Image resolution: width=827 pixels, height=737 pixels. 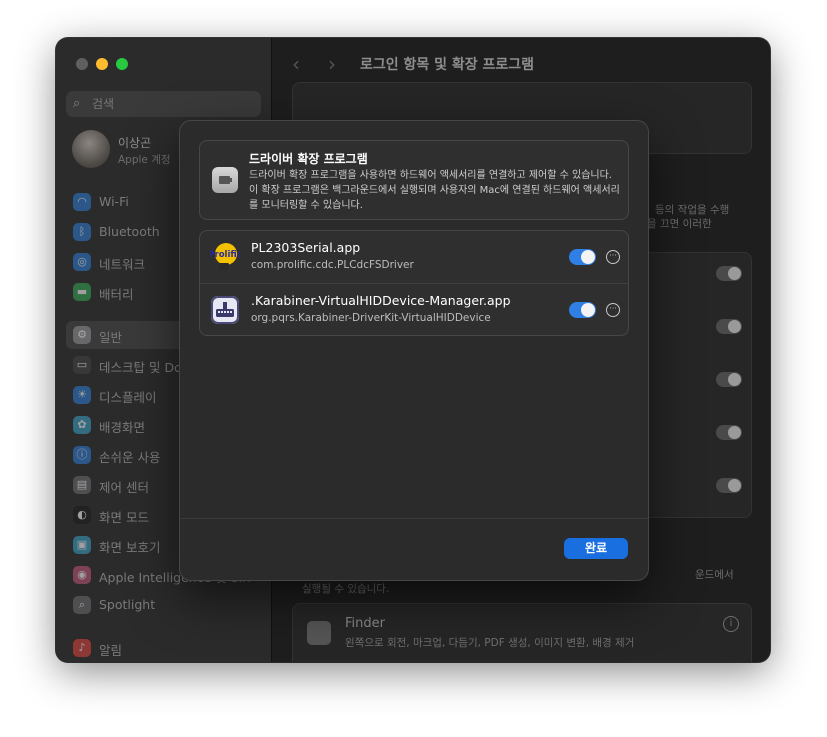 What do you see at coordinates (128, 397) in the screenshot?
I see `sidebar-item-label: 디스플레이` at bounding box center [128, 397].